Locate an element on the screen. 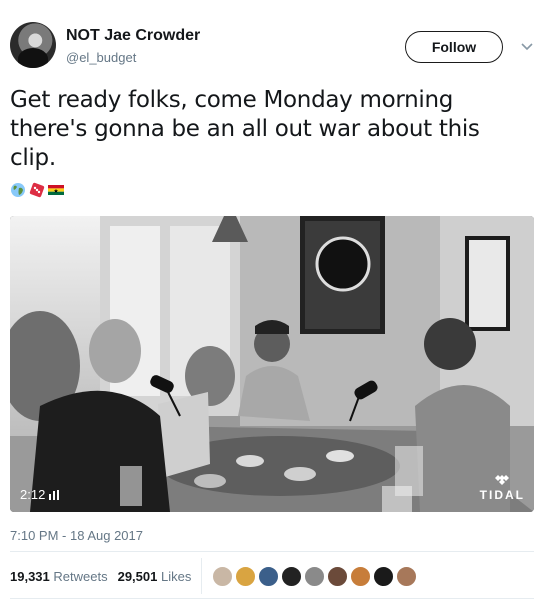  follow-button: Follow is located at coordinates (454, 47).